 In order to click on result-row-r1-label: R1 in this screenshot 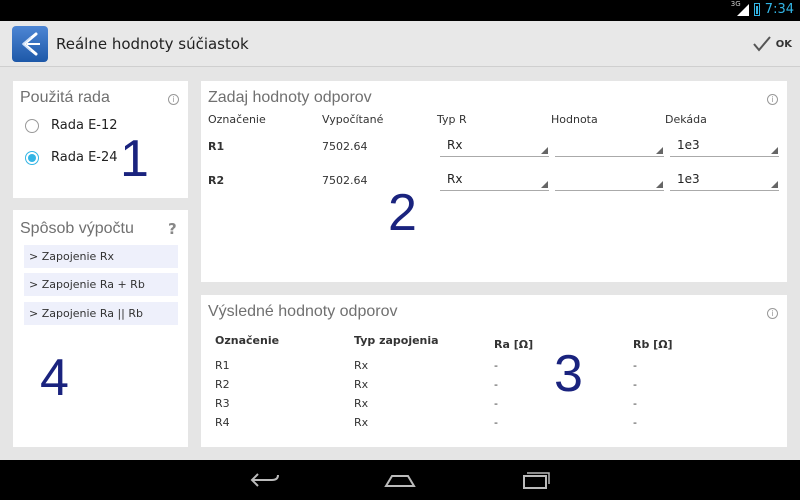, I will do `click(222, 365)`.